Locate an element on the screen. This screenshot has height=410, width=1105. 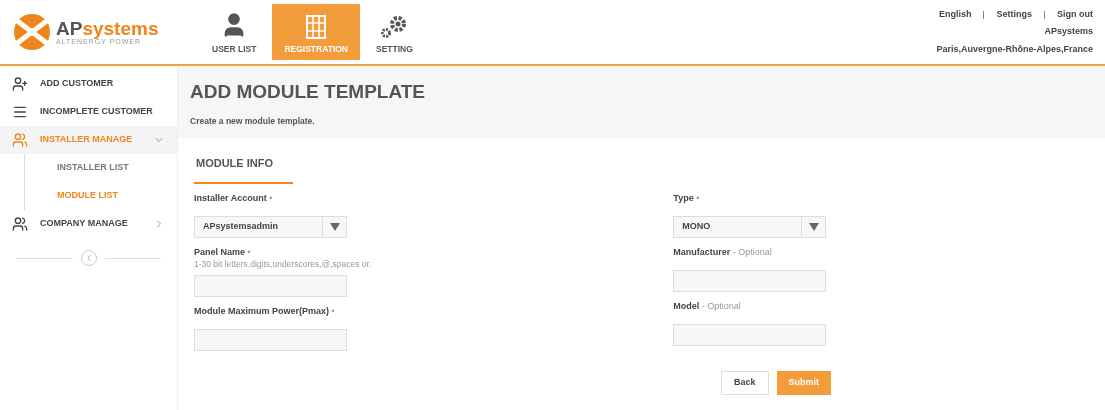
user-location: Paris,Auvergne-Rhône-Alpes,France is located at coordinates (1014, 49).